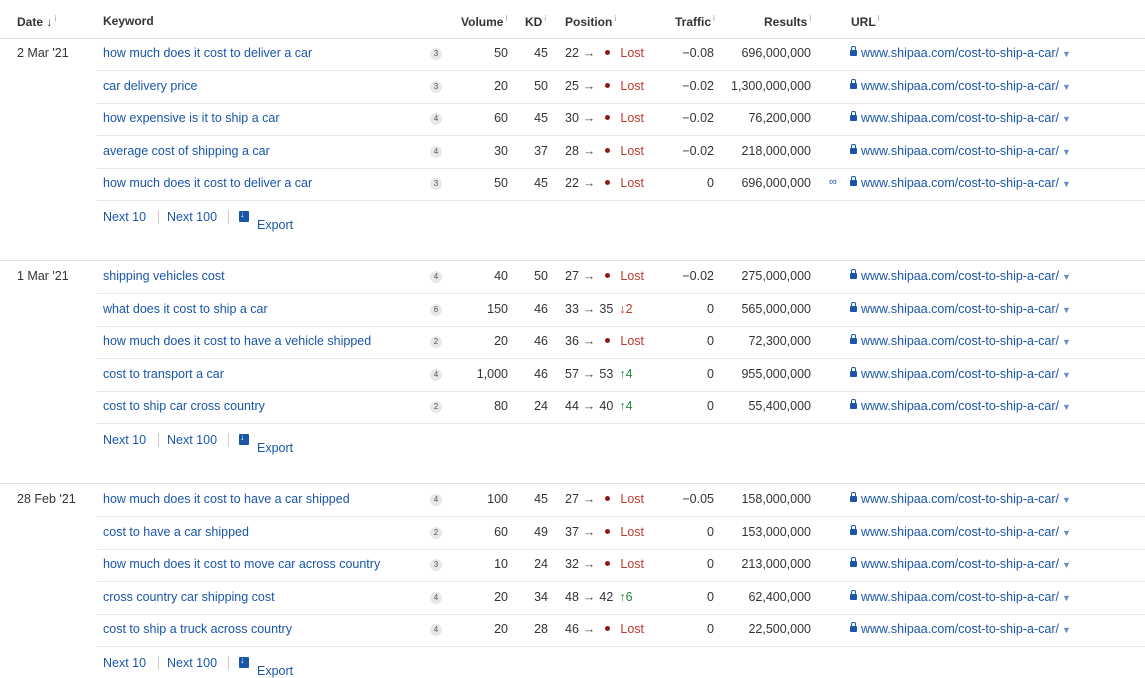  Describe the element at coordinates (128, 21) in the screenshot. I see `col-keyword: Keyword` at that location.